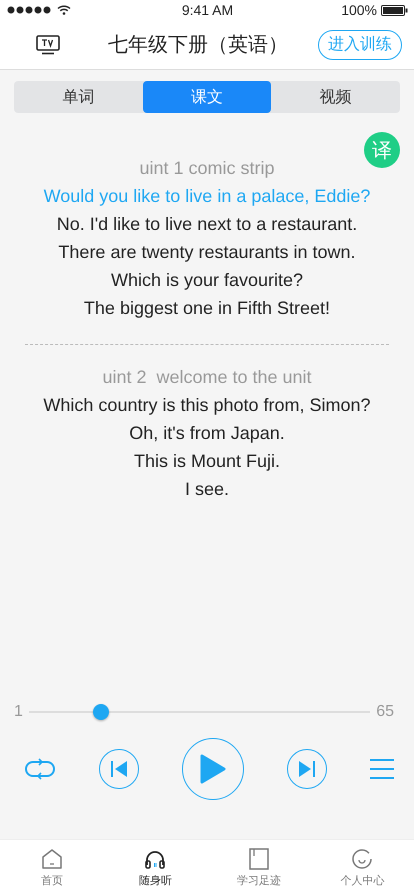 This screenshot has height=896, width=414. What do you see at coordinates (258, 881) in the screenshot?
I see `nav-label: 学习足迹` at bounding box center [258, 881].